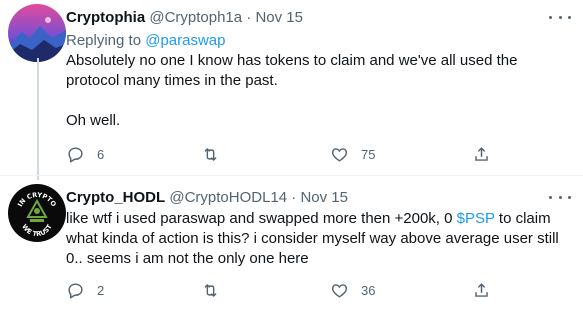  I want to click on tweet-header: Cryptophia @Cryptoph1a · Nov 15, so click(184, 18).